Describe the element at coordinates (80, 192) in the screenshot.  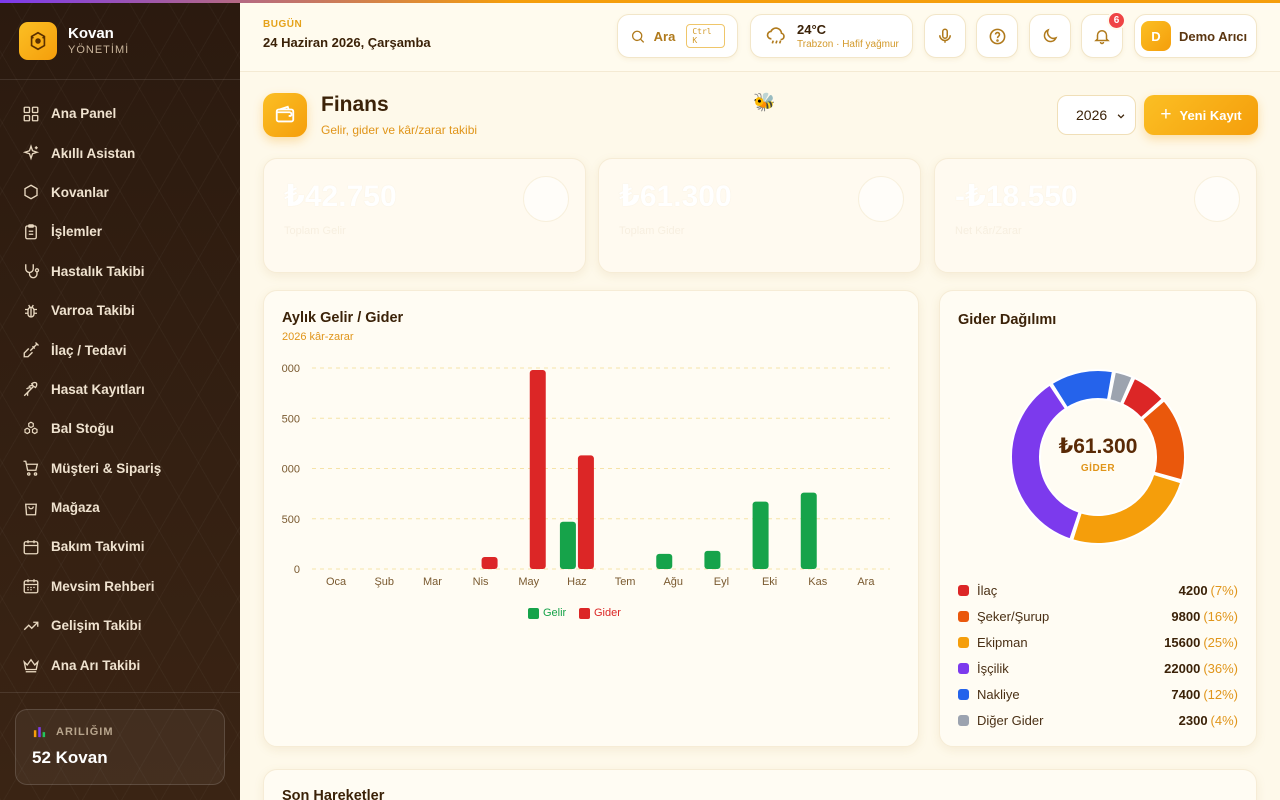
I see `sidebar-item-label: Kovanlar` at that location.